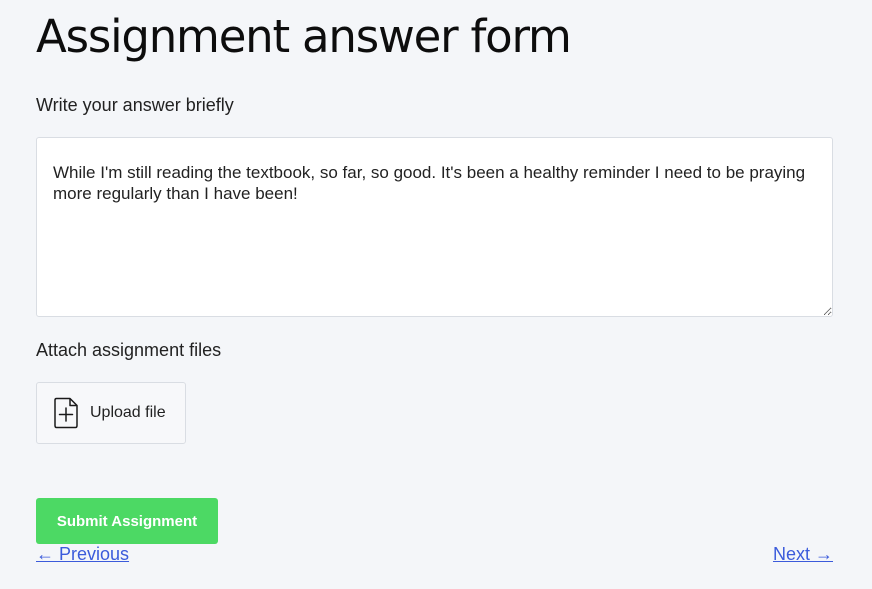  I want to click on upload-file-button: Upload file, so click(111, 413).